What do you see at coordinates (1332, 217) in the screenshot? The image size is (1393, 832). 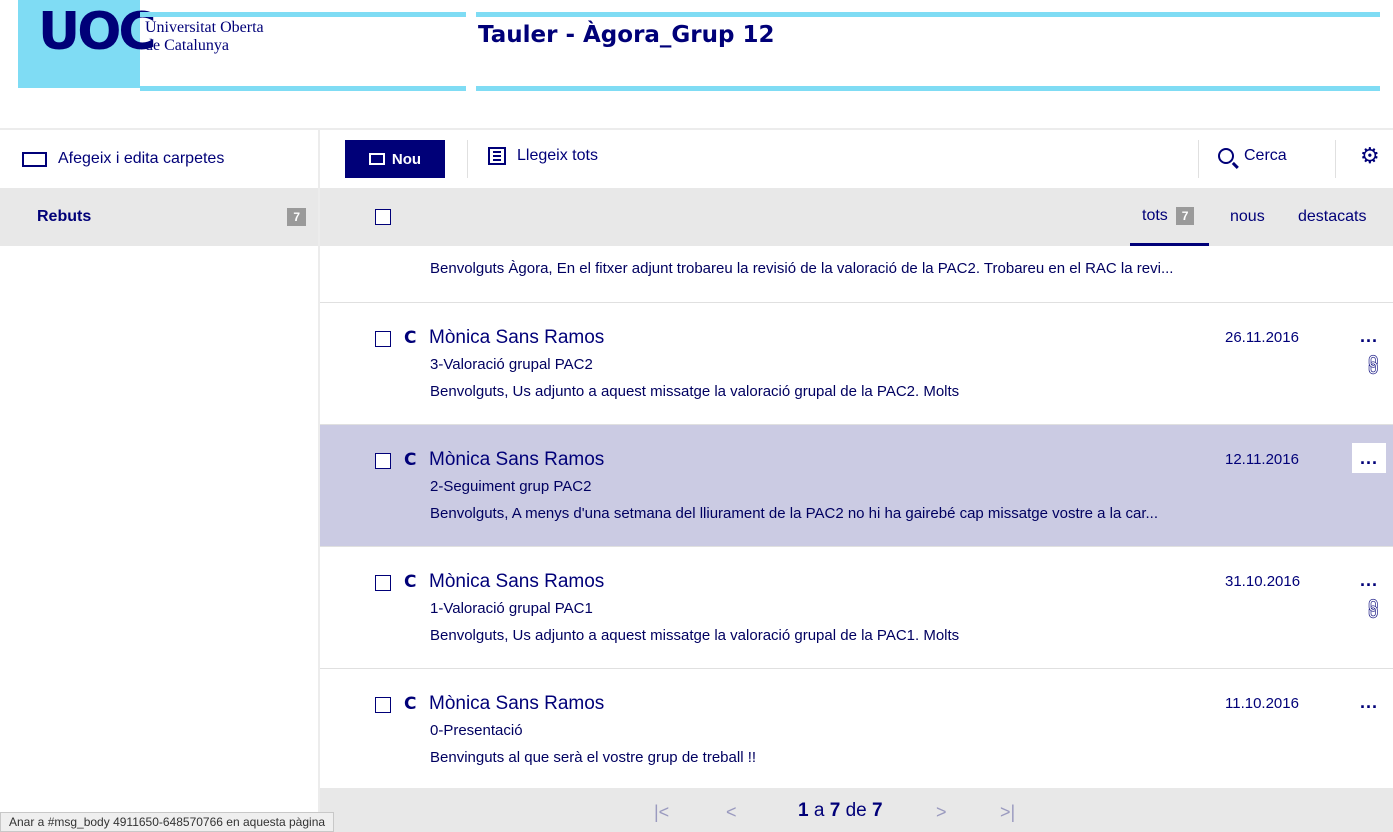 I see `tab-starred: destacats` at bounding box center [1332, 217].